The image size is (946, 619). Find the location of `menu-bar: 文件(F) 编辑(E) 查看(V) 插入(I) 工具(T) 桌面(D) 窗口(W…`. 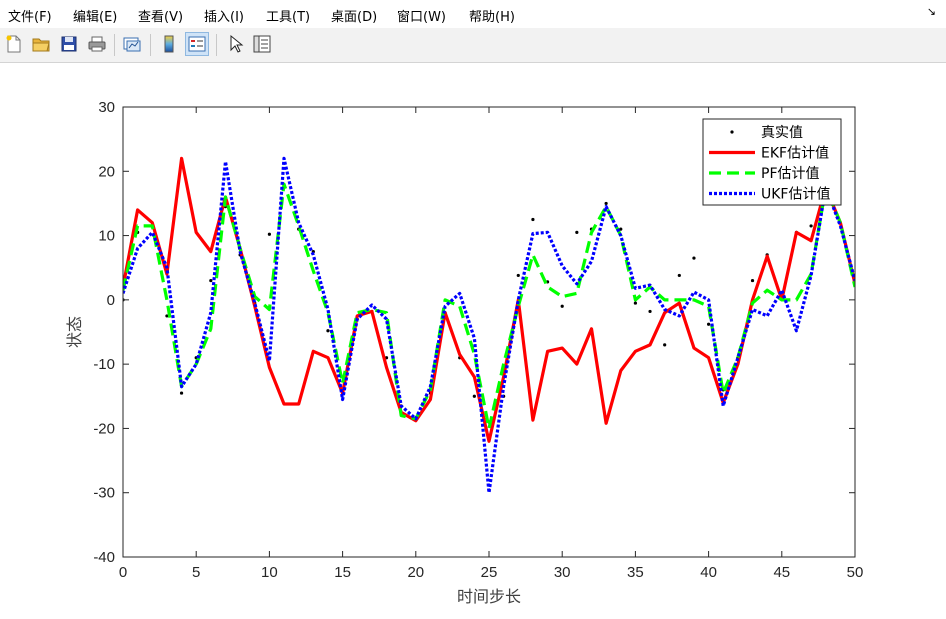

menu-bar: 文件(F) 编辑(E) 查看(V) 插入(I) 工具(T) 桌面(D) 窗口(W… is located at coordinates (473, 14).